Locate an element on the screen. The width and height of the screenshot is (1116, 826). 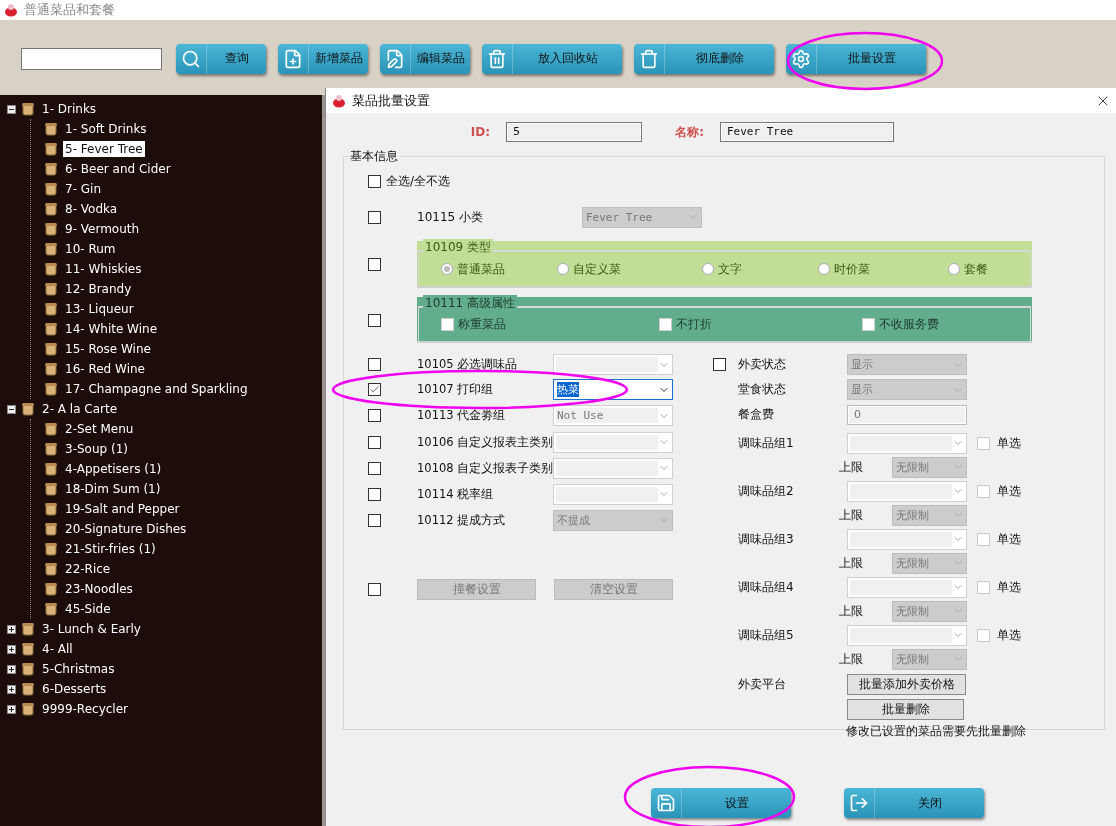
tree-item: 15- Rose Wine is located at coordinates (108, 349).